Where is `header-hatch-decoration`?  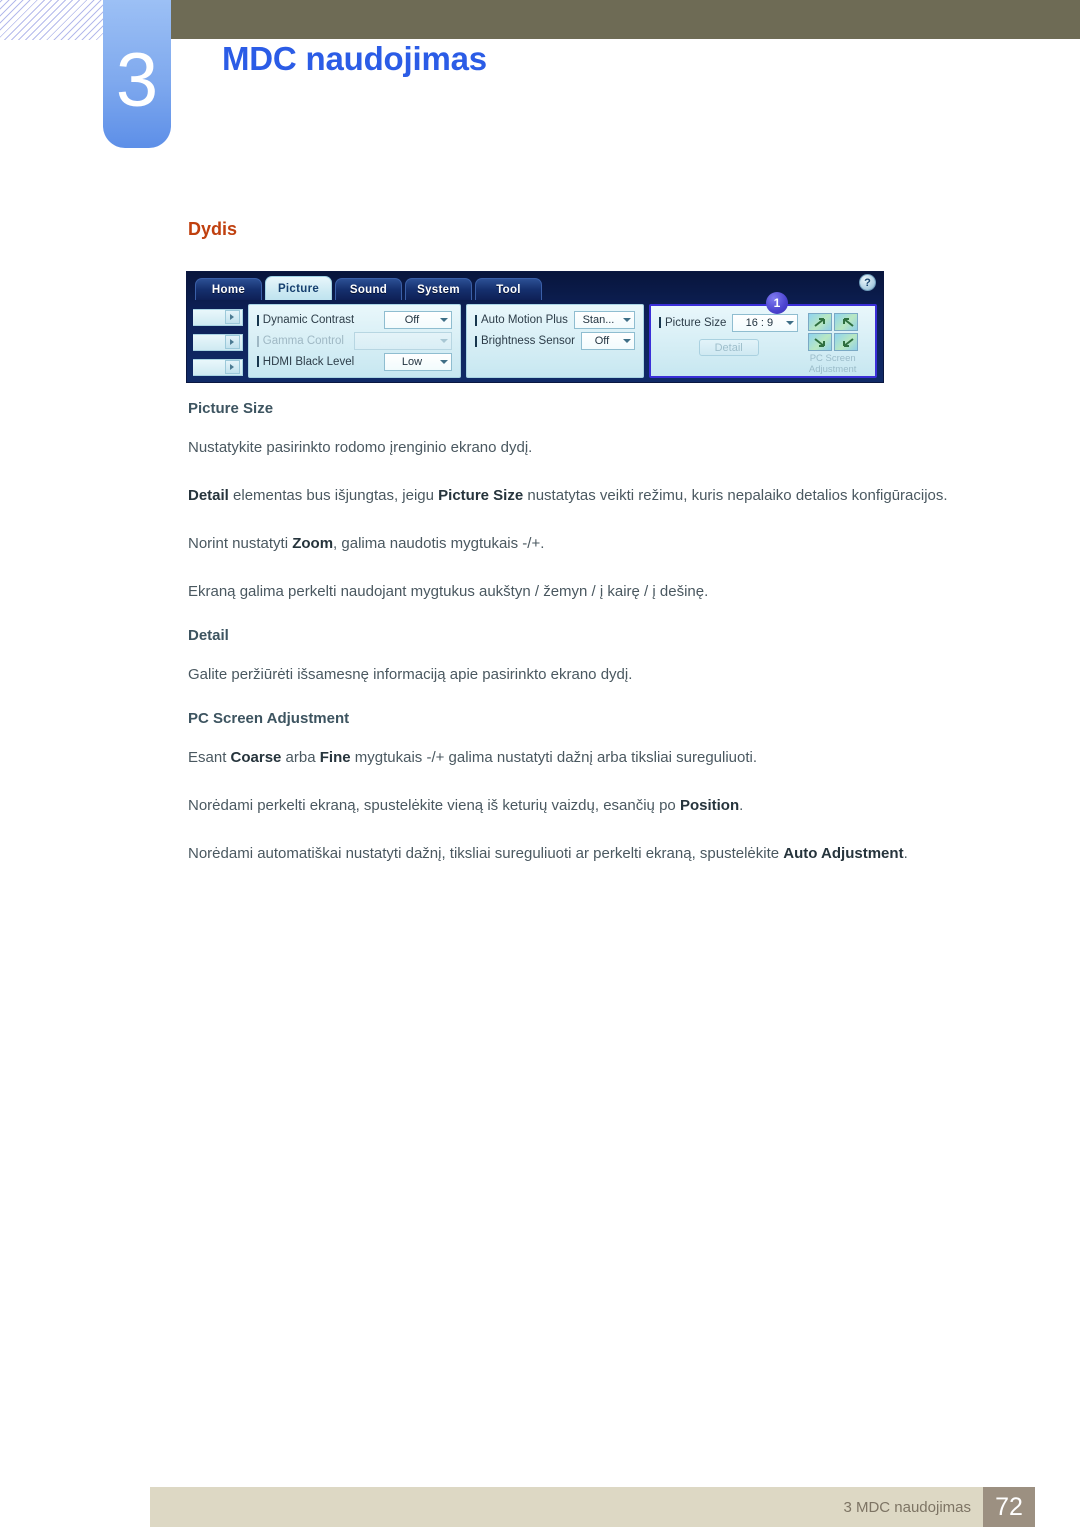
header-hatch-decoration is located at coordinates (52, 20).